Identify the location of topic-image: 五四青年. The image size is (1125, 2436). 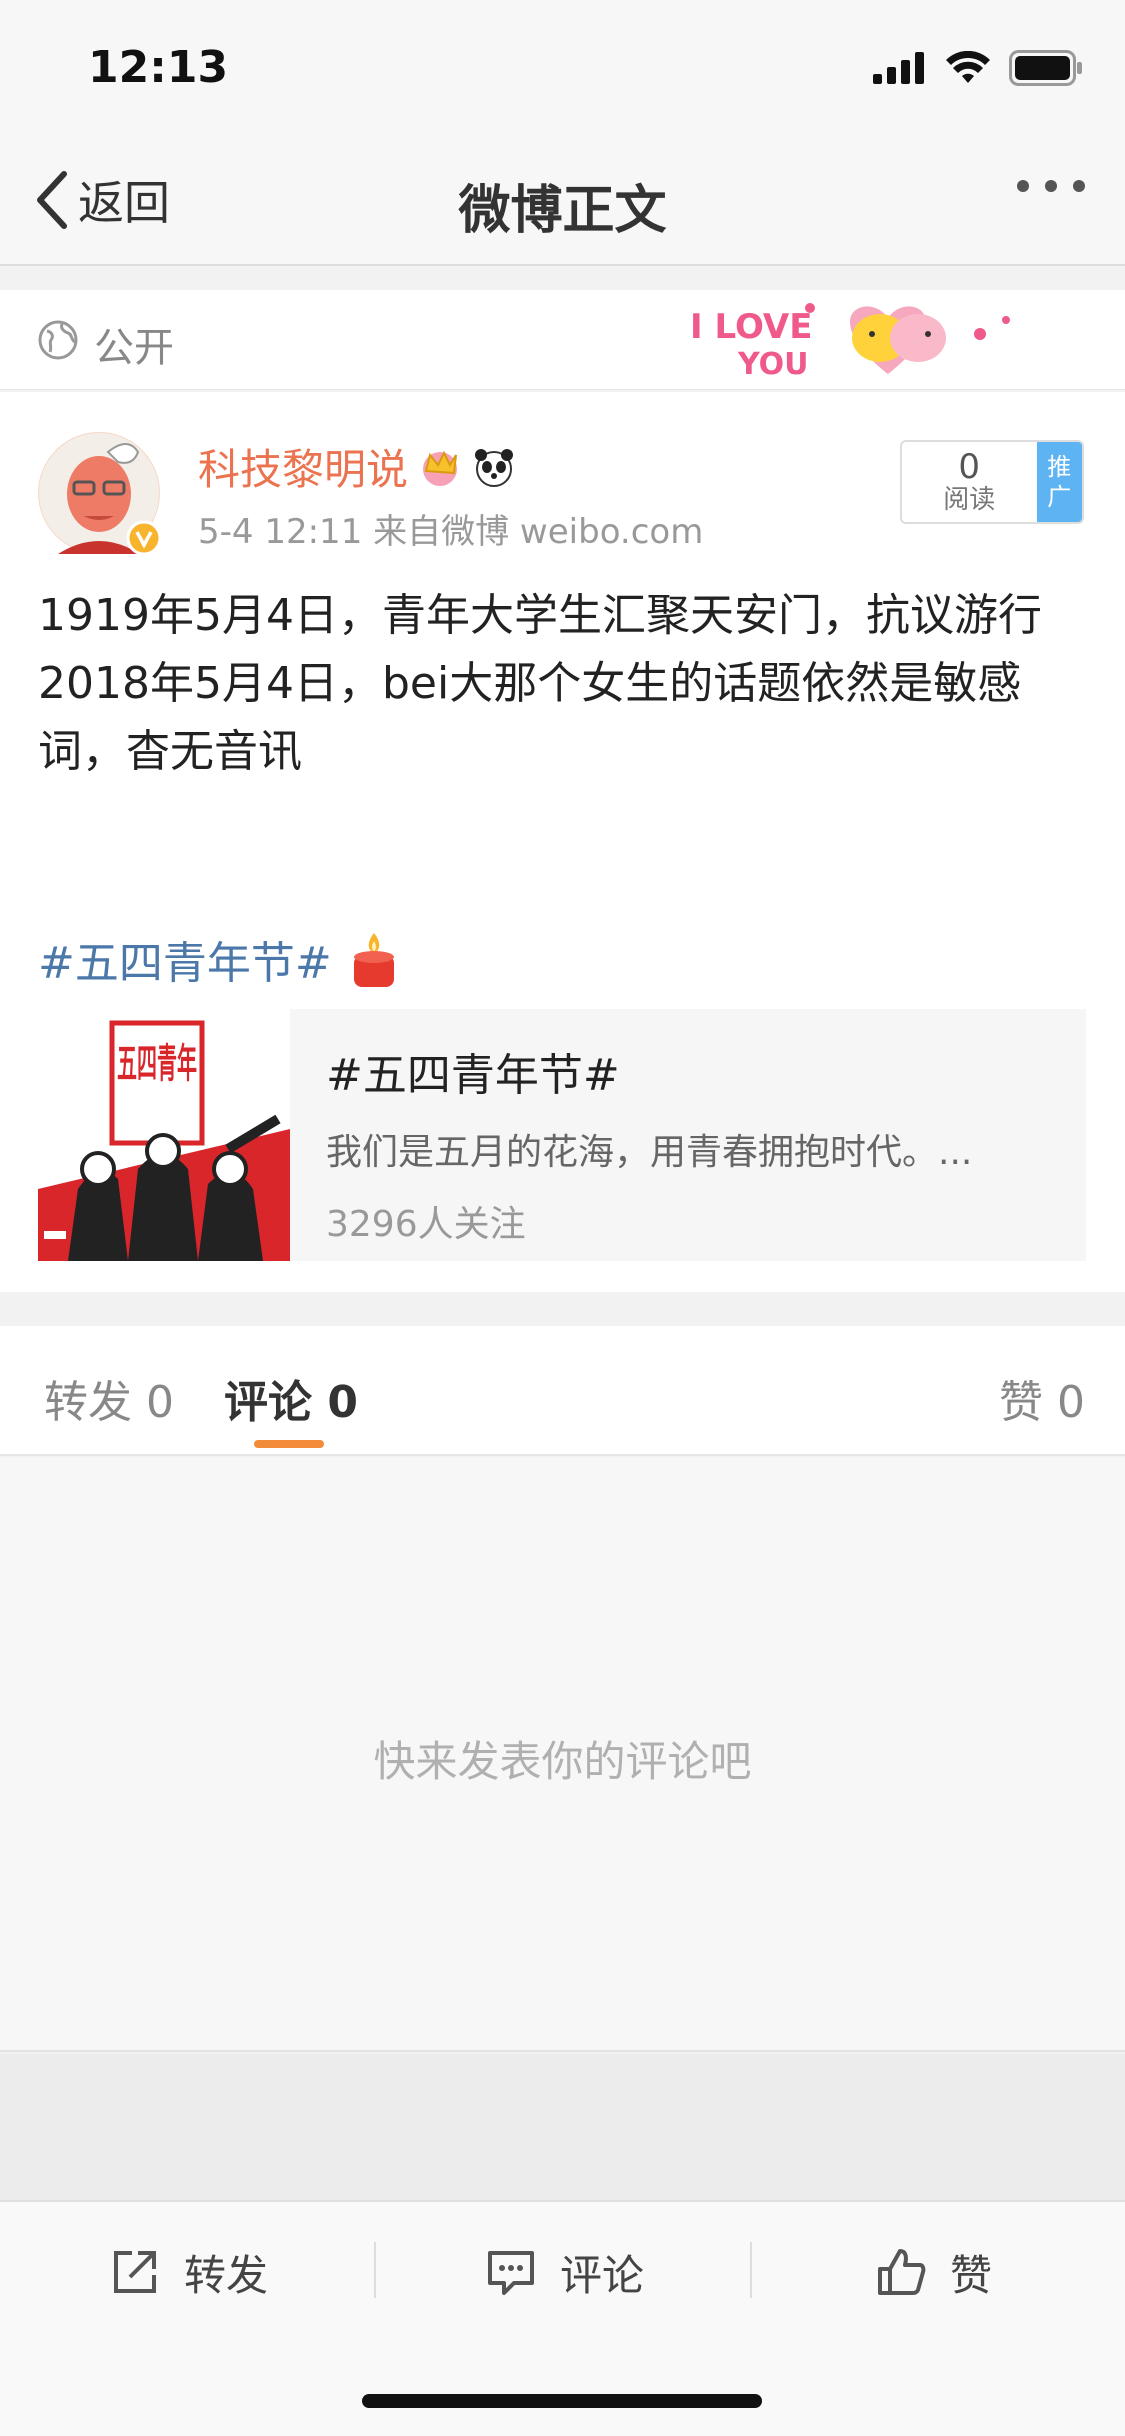
(164, 1135).